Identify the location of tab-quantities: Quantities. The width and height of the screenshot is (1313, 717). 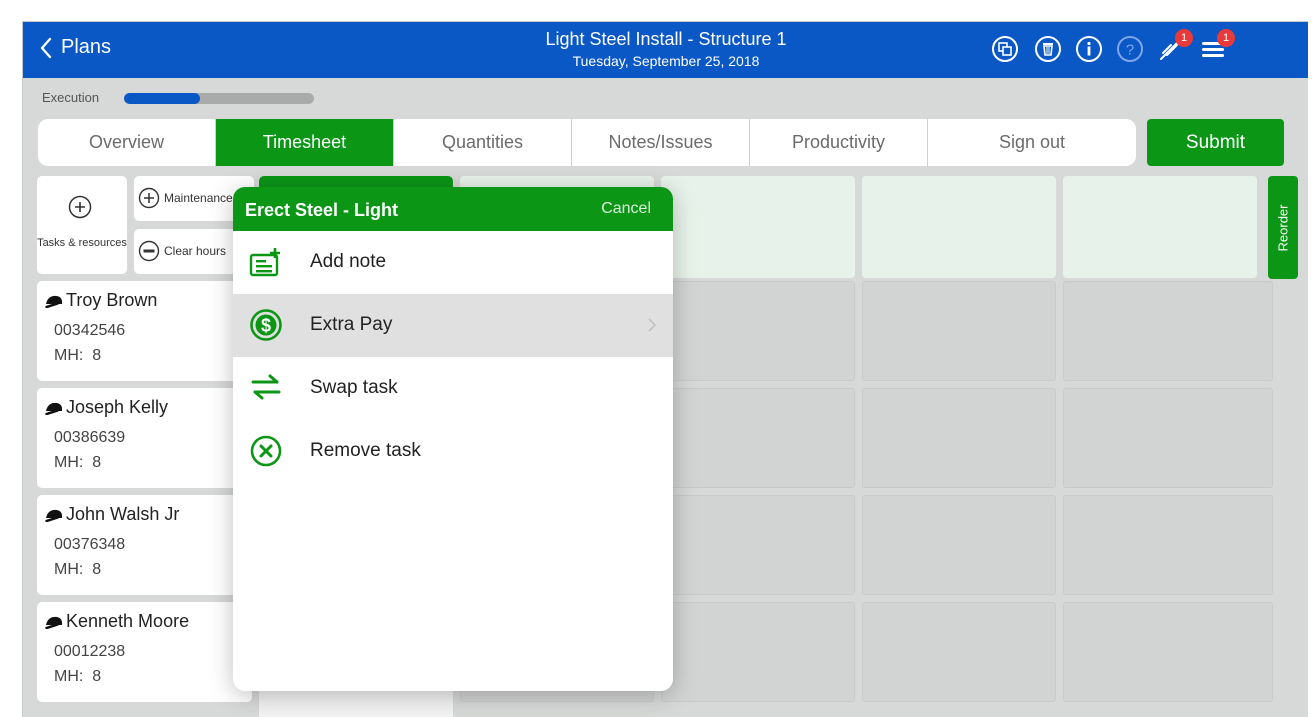
(483, 142).